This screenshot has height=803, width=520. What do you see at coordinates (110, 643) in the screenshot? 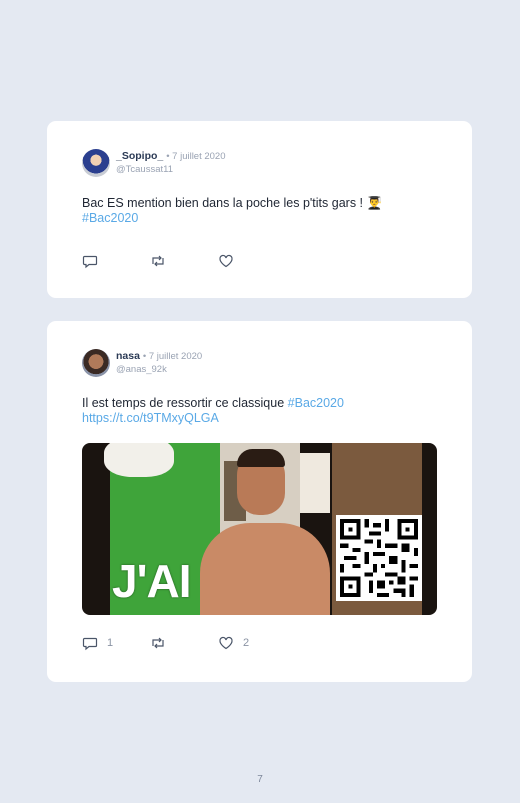
I see `reply-count: 1` at bounding box center [110, 643].